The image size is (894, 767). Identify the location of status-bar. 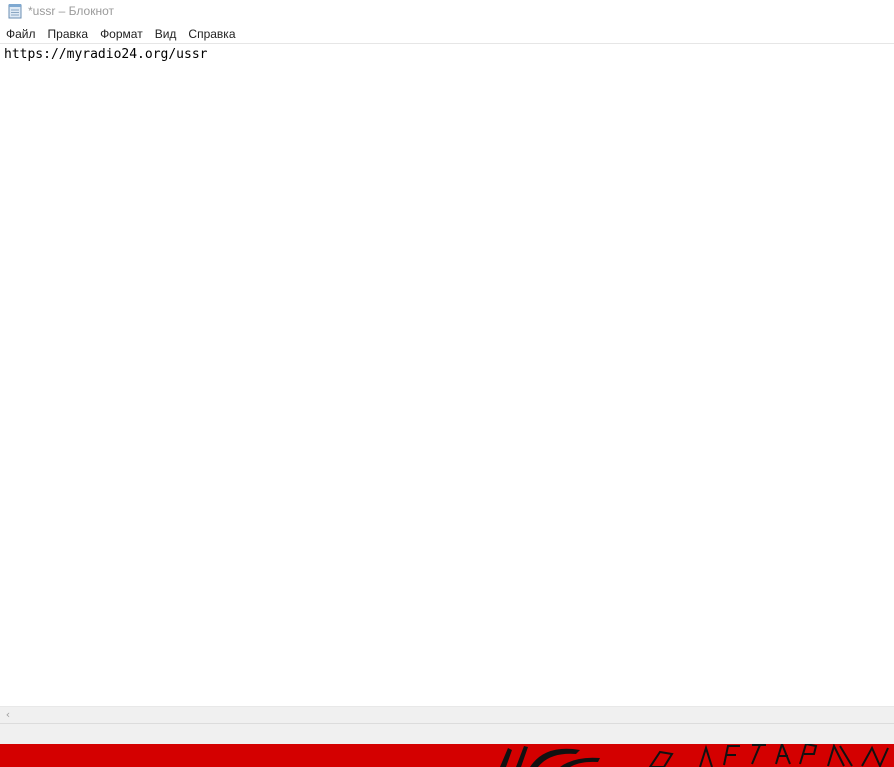
(447, 733).